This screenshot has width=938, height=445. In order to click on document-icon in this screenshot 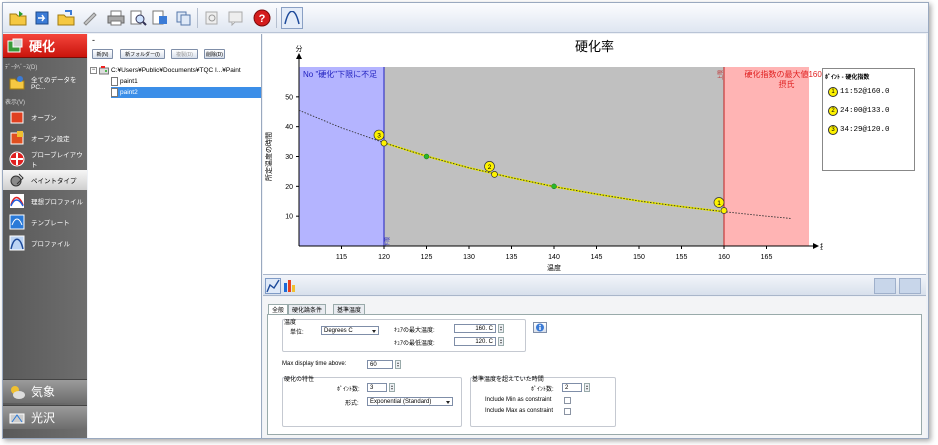, I will do `click(114, 92)`.